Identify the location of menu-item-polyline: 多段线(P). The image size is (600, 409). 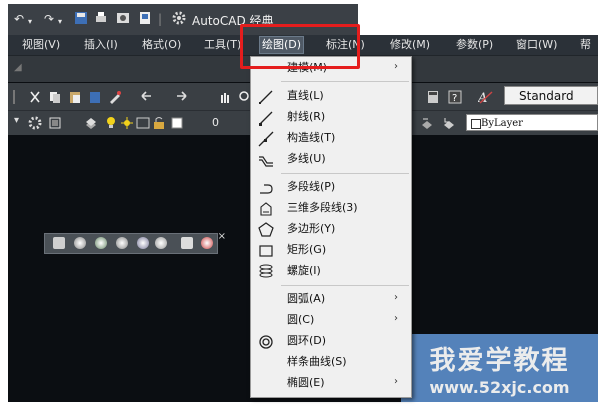
(331, 187).